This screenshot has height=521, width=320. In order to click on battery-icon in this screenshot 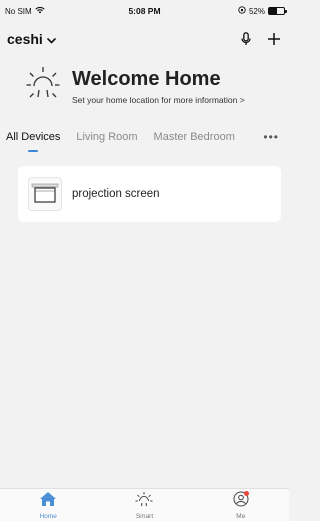, I will do `click(277, 11)`.